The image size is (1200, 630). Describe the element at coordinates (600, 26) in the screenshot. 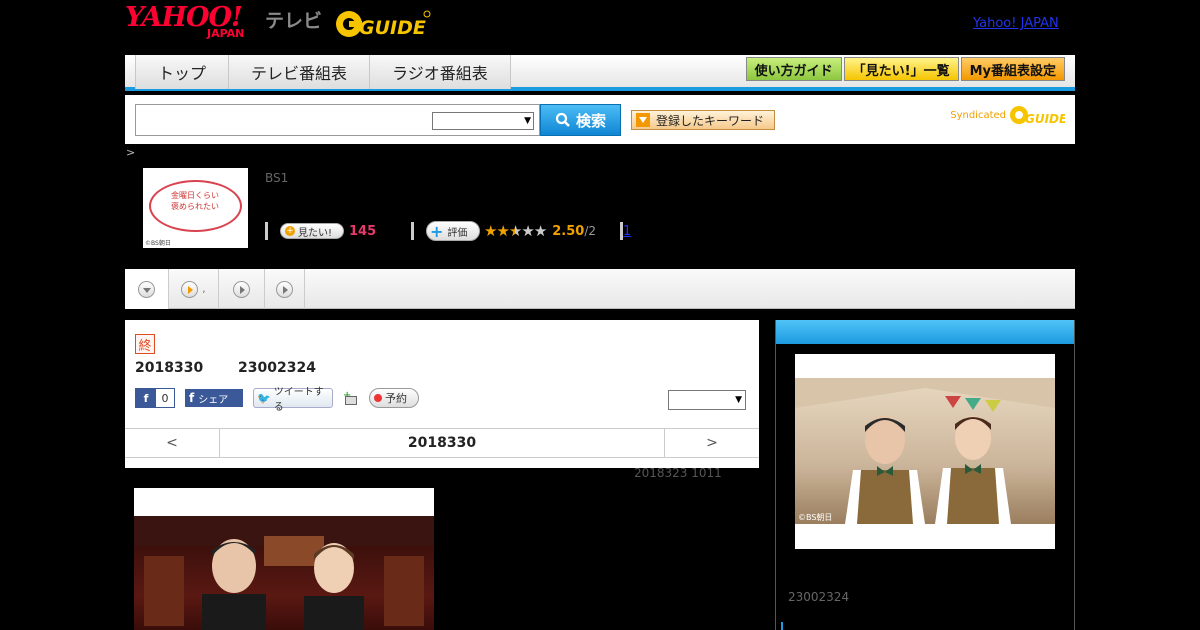

I see `site-header: YAHOO! JAPAN テレビ GUIDE Yahoo! JAPAN` at that location.